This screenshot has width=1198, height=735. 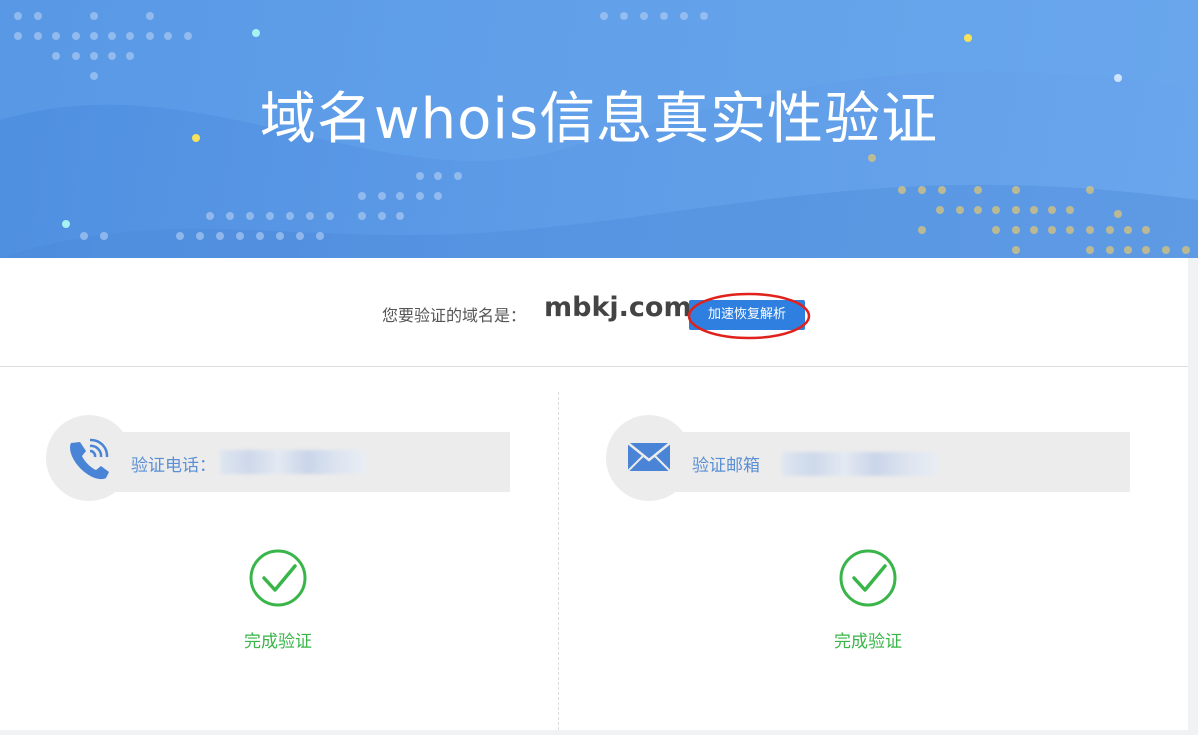 I want to click on email-icon-circle, so click(x=649, y=458).